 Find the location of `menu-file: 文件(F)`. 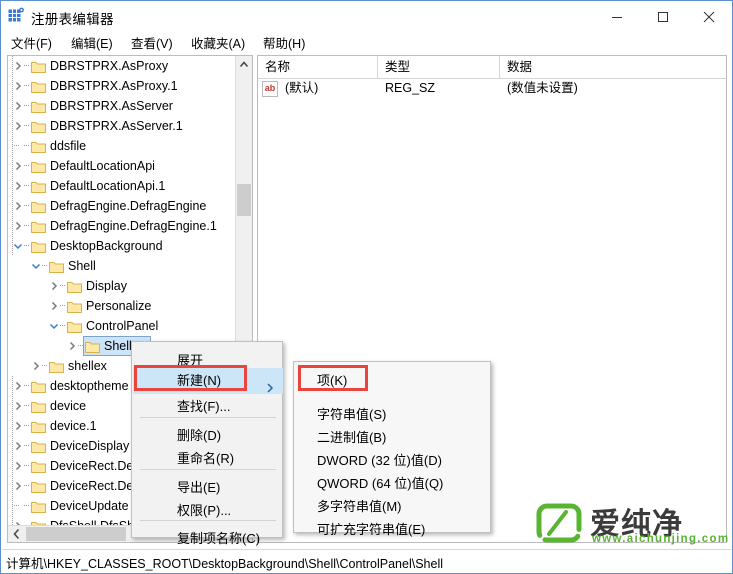

menu-file: 文件(F) is located at coordinates (31, 44).